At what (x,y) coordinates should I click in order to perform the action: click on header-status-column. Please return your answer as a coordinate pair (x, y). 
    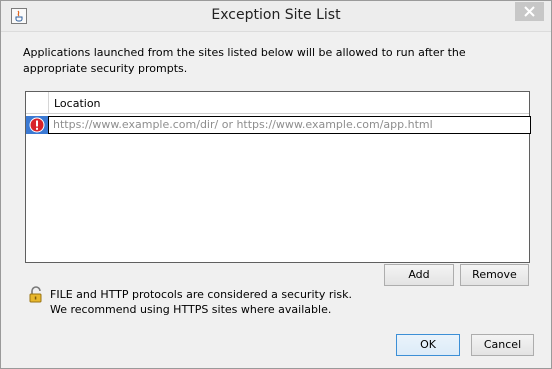
    Looking at the image, I should click on (37, 102).